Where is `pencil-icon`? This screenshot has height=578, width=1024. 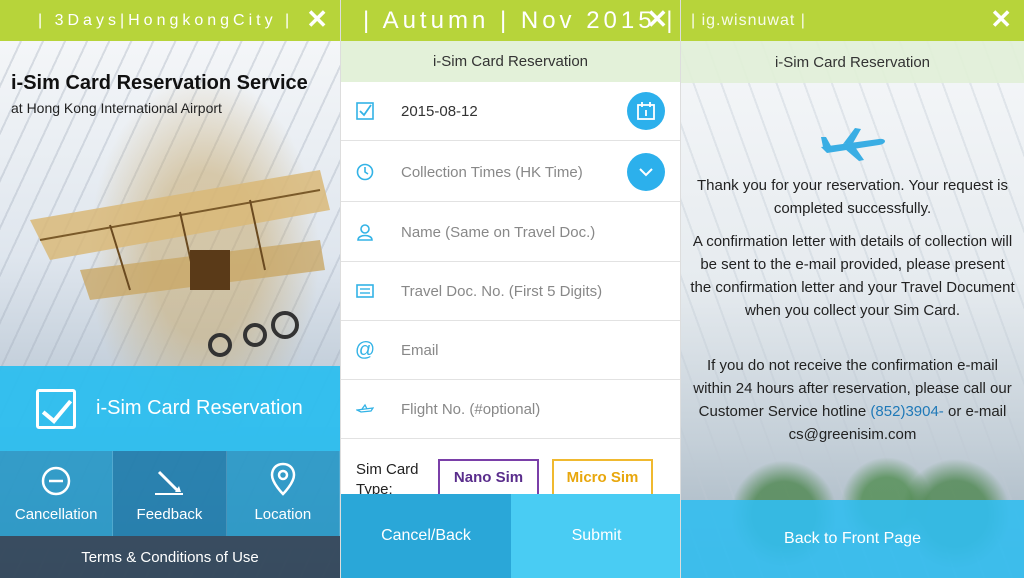 pencil-icon is located at coordinates (169, 482).